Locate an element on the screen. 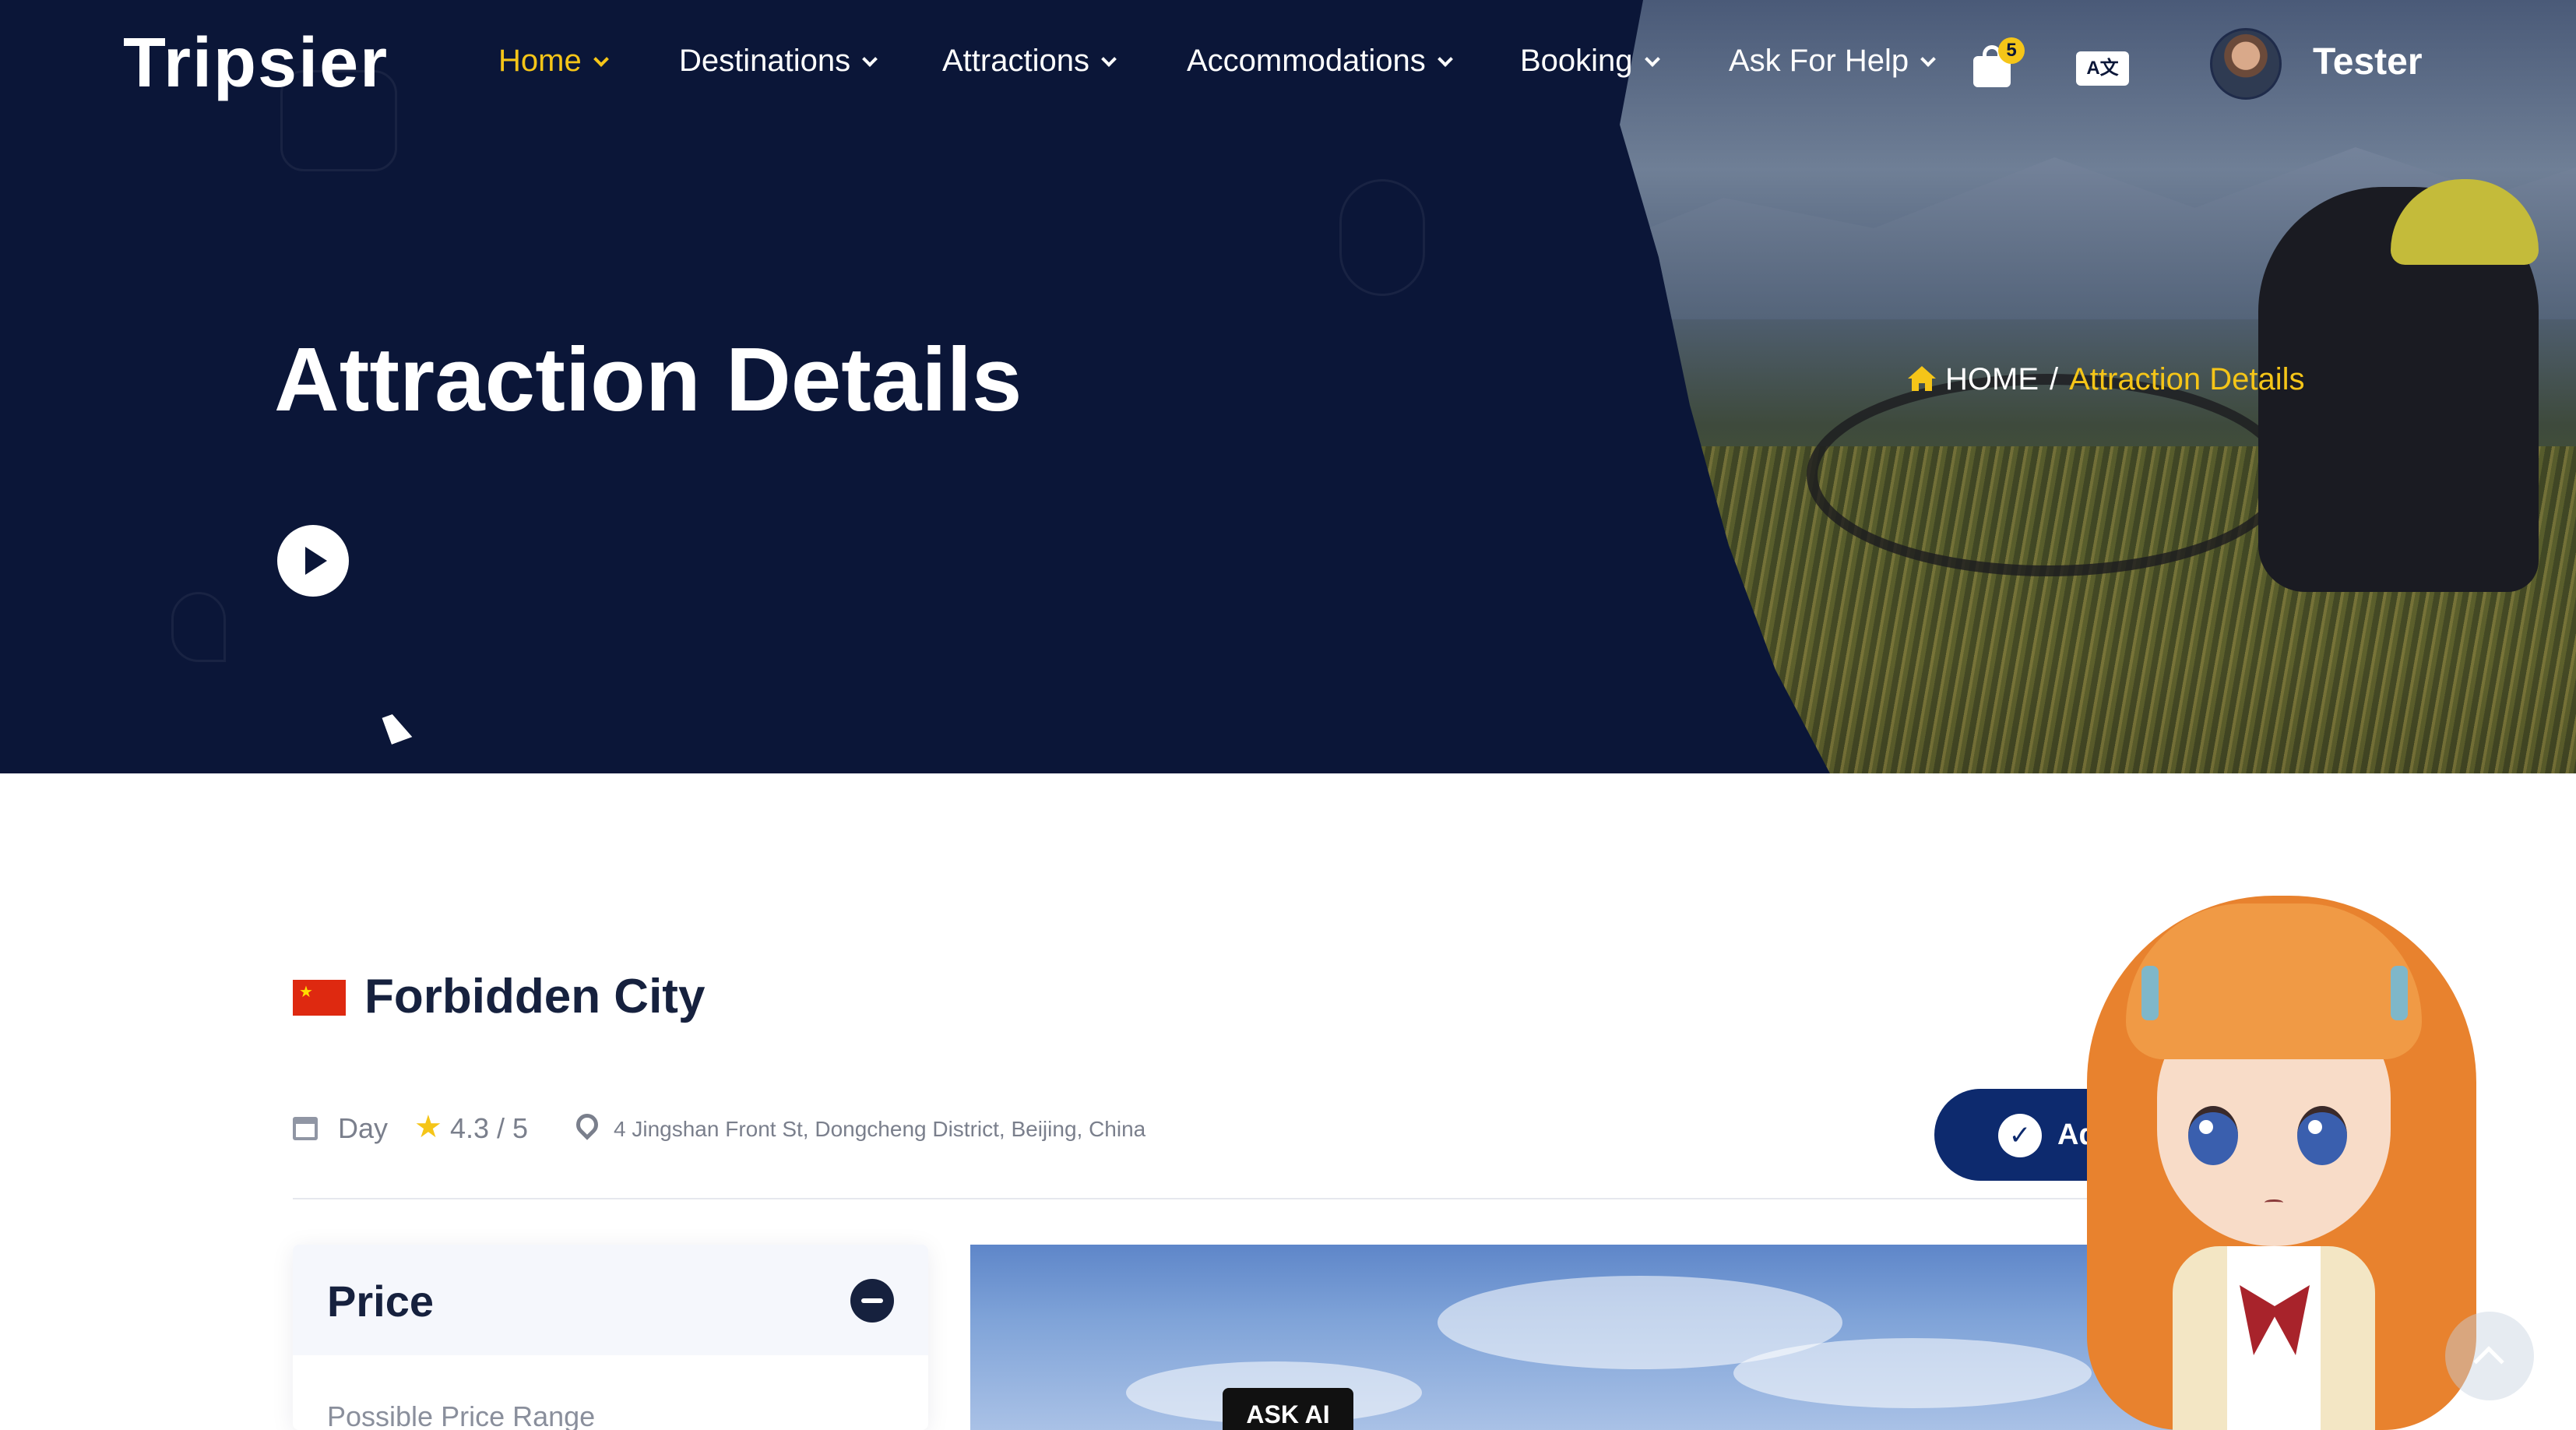 The image size is (2576, 1430). breadcrumb: HOME / Attraction Details is located at coordinates (2105, 379).